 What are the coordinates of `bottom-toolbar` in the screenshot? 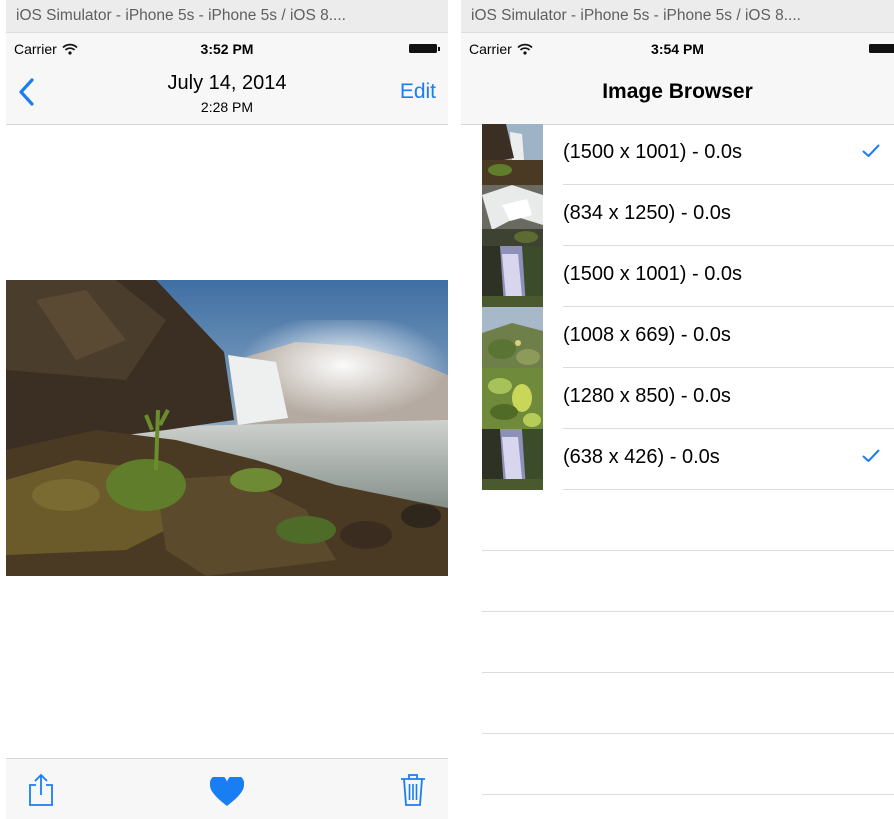 It's located at (227, 788).